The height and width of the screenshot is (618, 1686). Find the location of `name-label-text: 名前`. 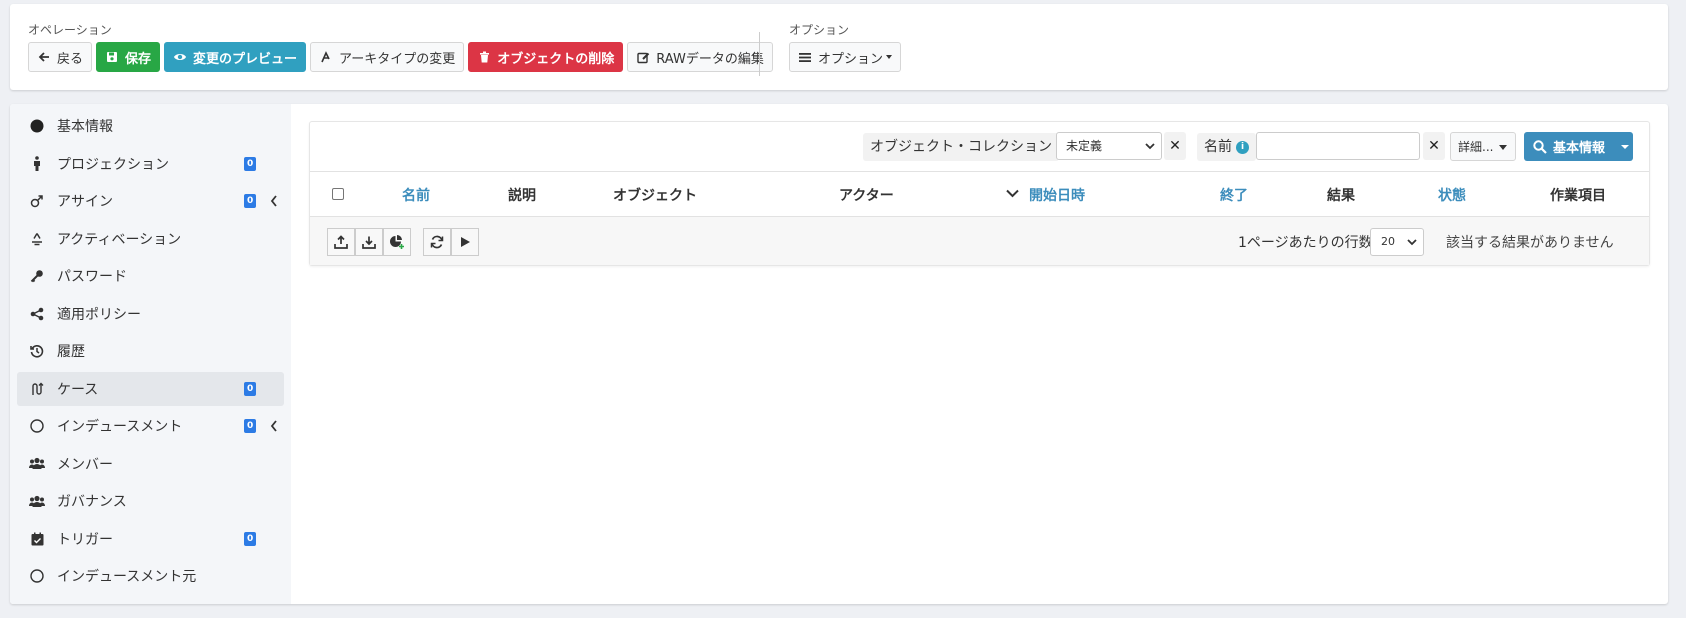

name-label-text: 名前 is located at coordinates (1218, 147).